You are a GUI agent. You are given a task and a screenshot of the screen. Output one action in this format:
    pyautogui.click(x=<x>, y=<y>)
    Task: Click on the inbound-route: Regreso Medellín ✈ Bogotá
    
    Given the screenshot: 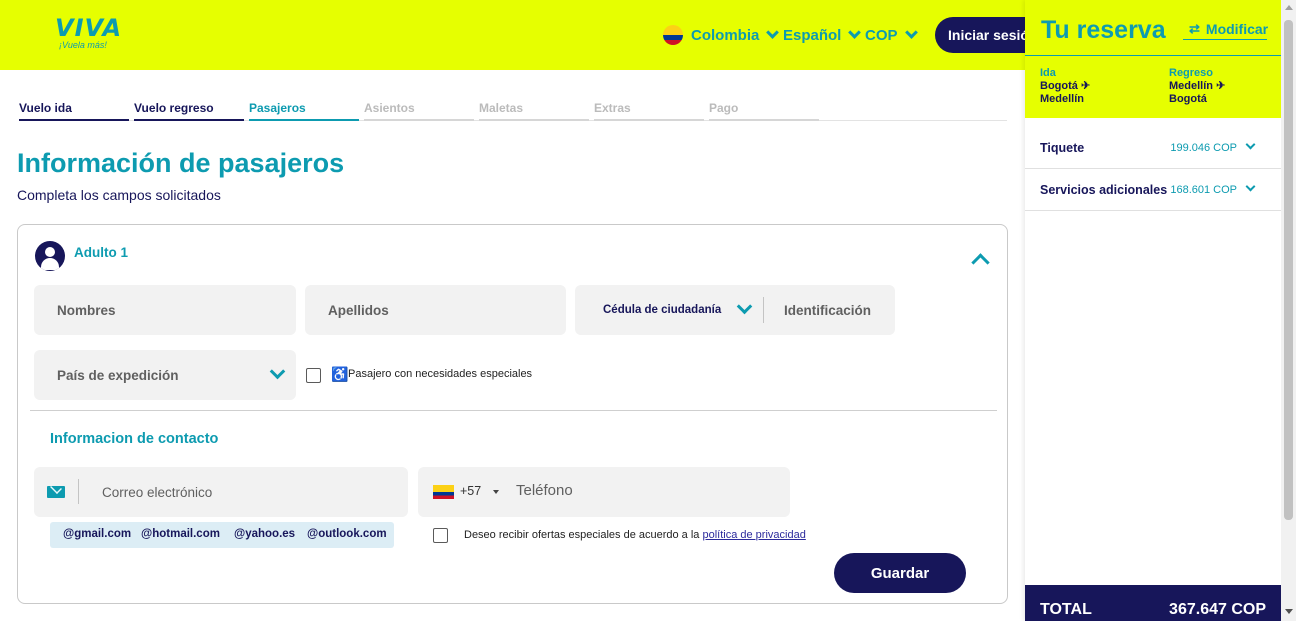 What is the action you would take?
    pyautogui.click(x=1197, y=86)
    